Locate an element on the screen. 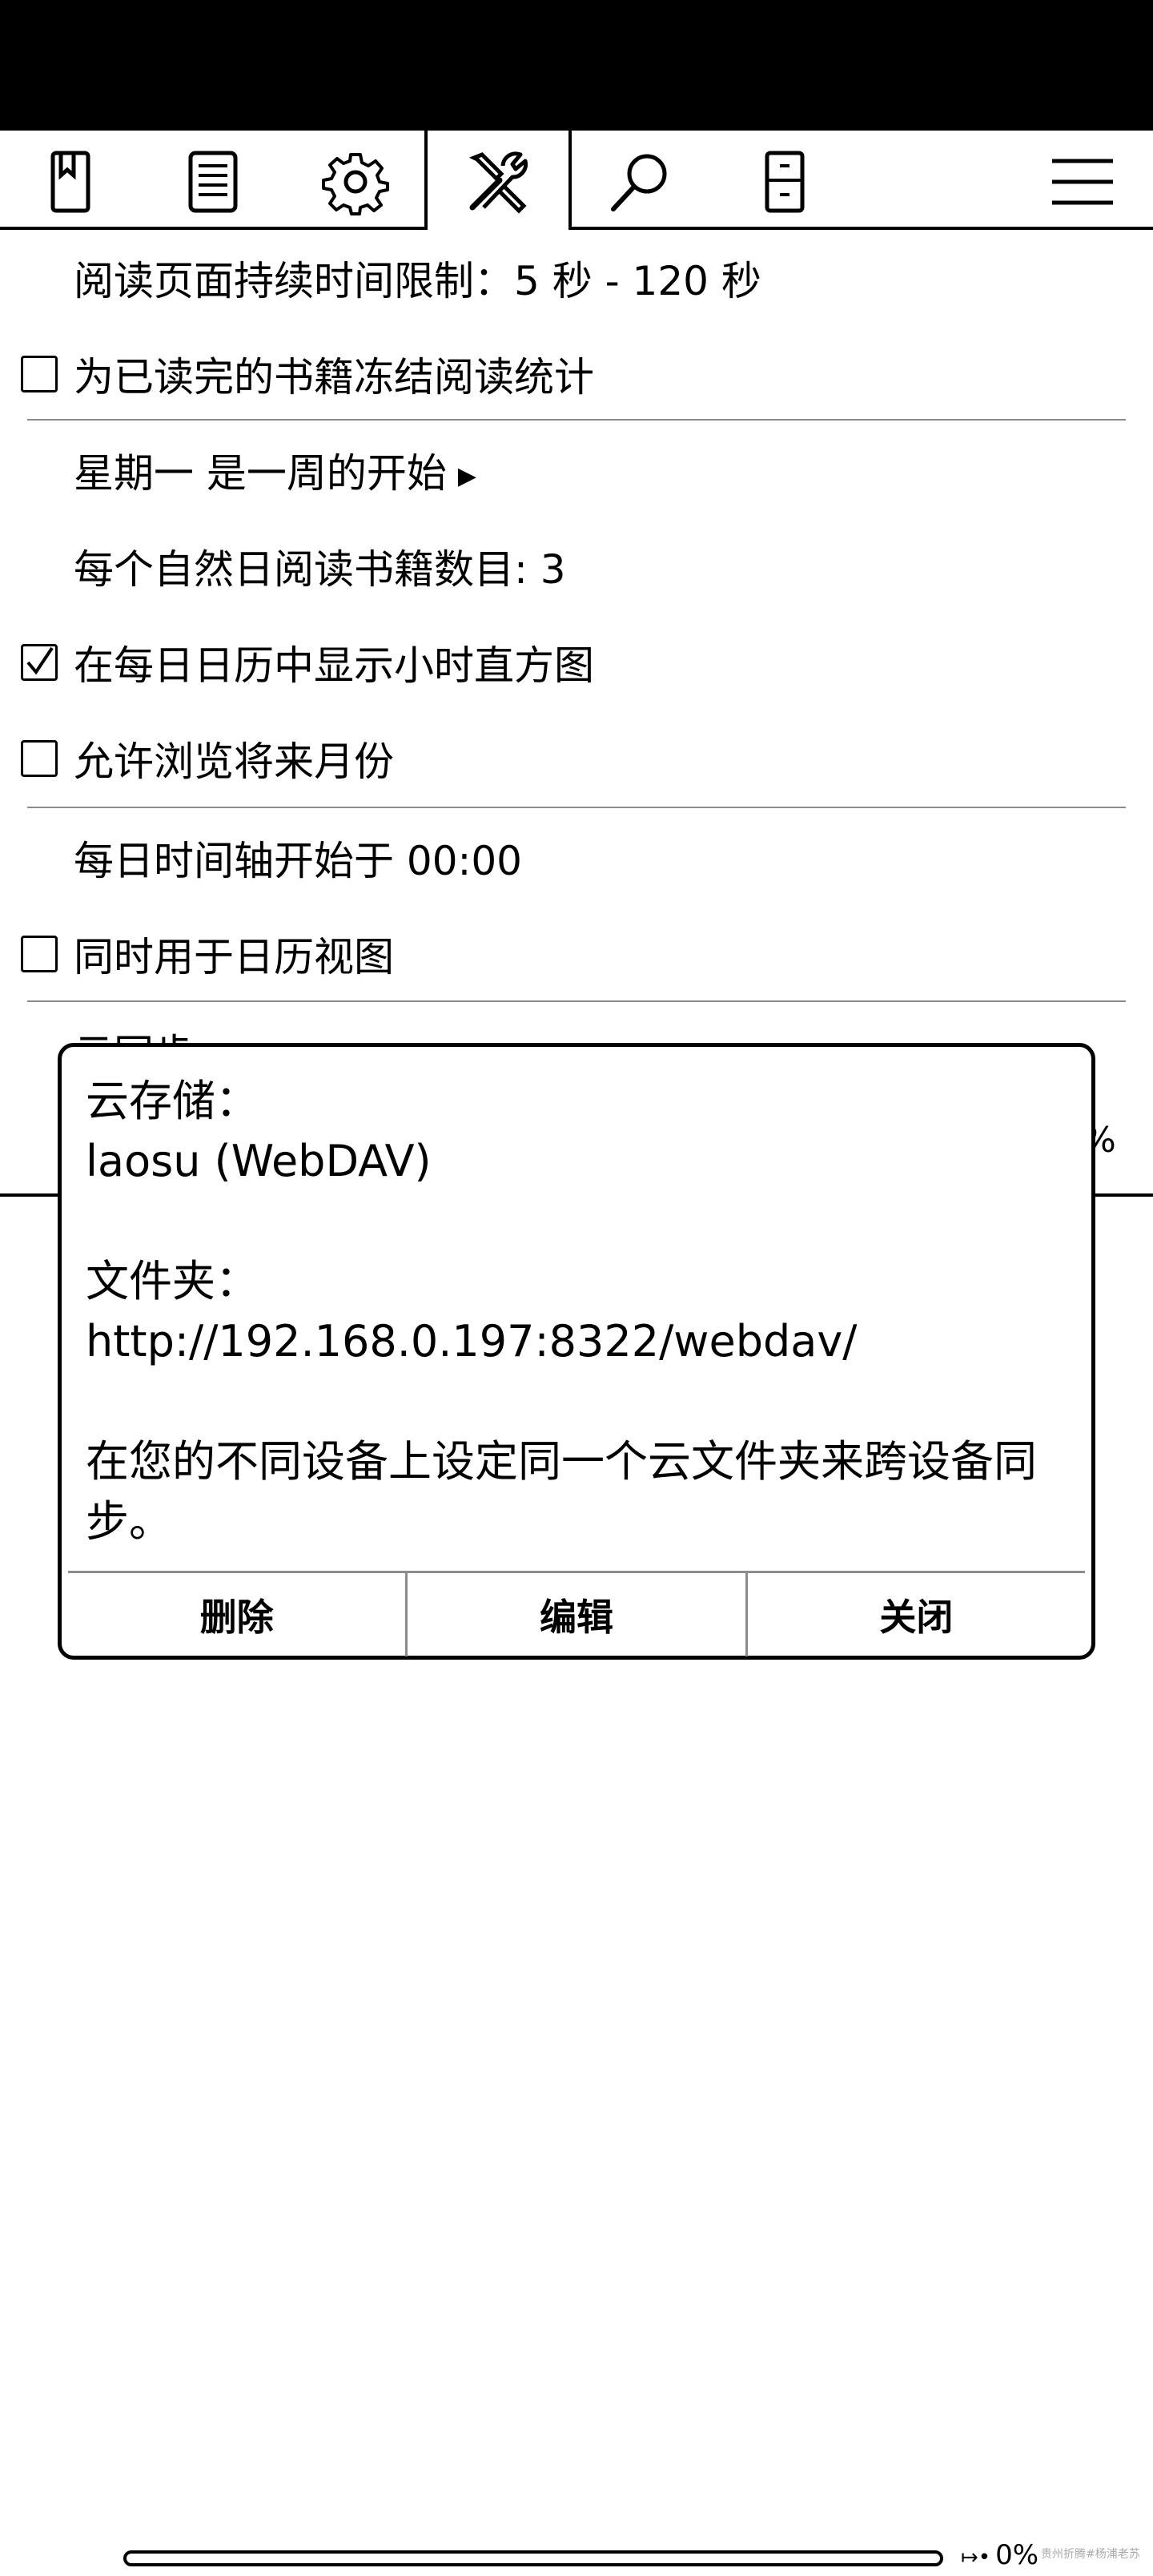 This screenshot has height=2576, width=1153. storage-value: laosu (WebDAV) is located at coordinates (259, 1161).